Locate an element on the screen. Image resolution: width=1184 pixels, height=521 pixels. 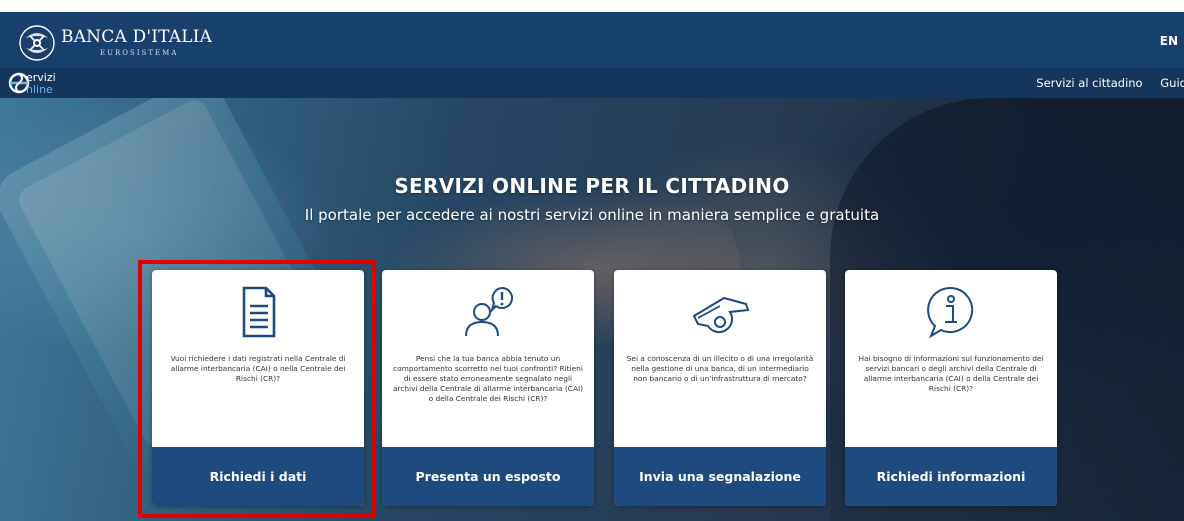
selection-highlight-box is located at coordinates (257, 389).